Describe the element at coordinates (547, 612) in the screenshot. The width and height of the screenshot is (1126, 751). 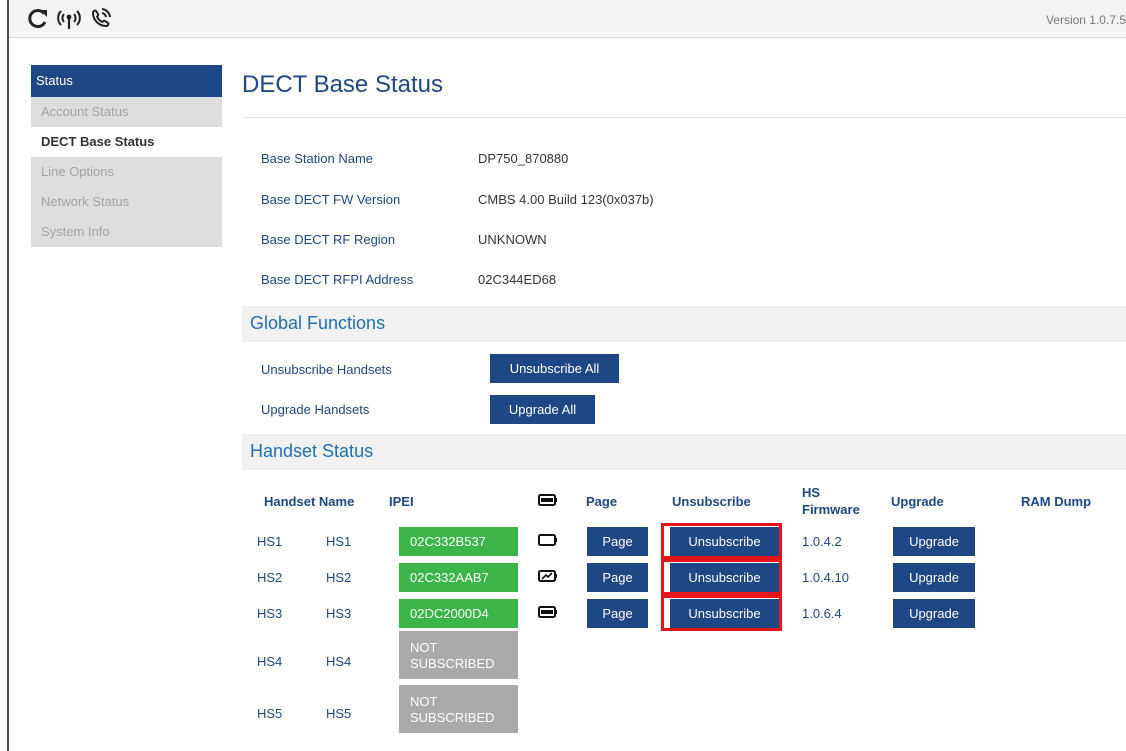
I see `battery-full-icon` at that location.